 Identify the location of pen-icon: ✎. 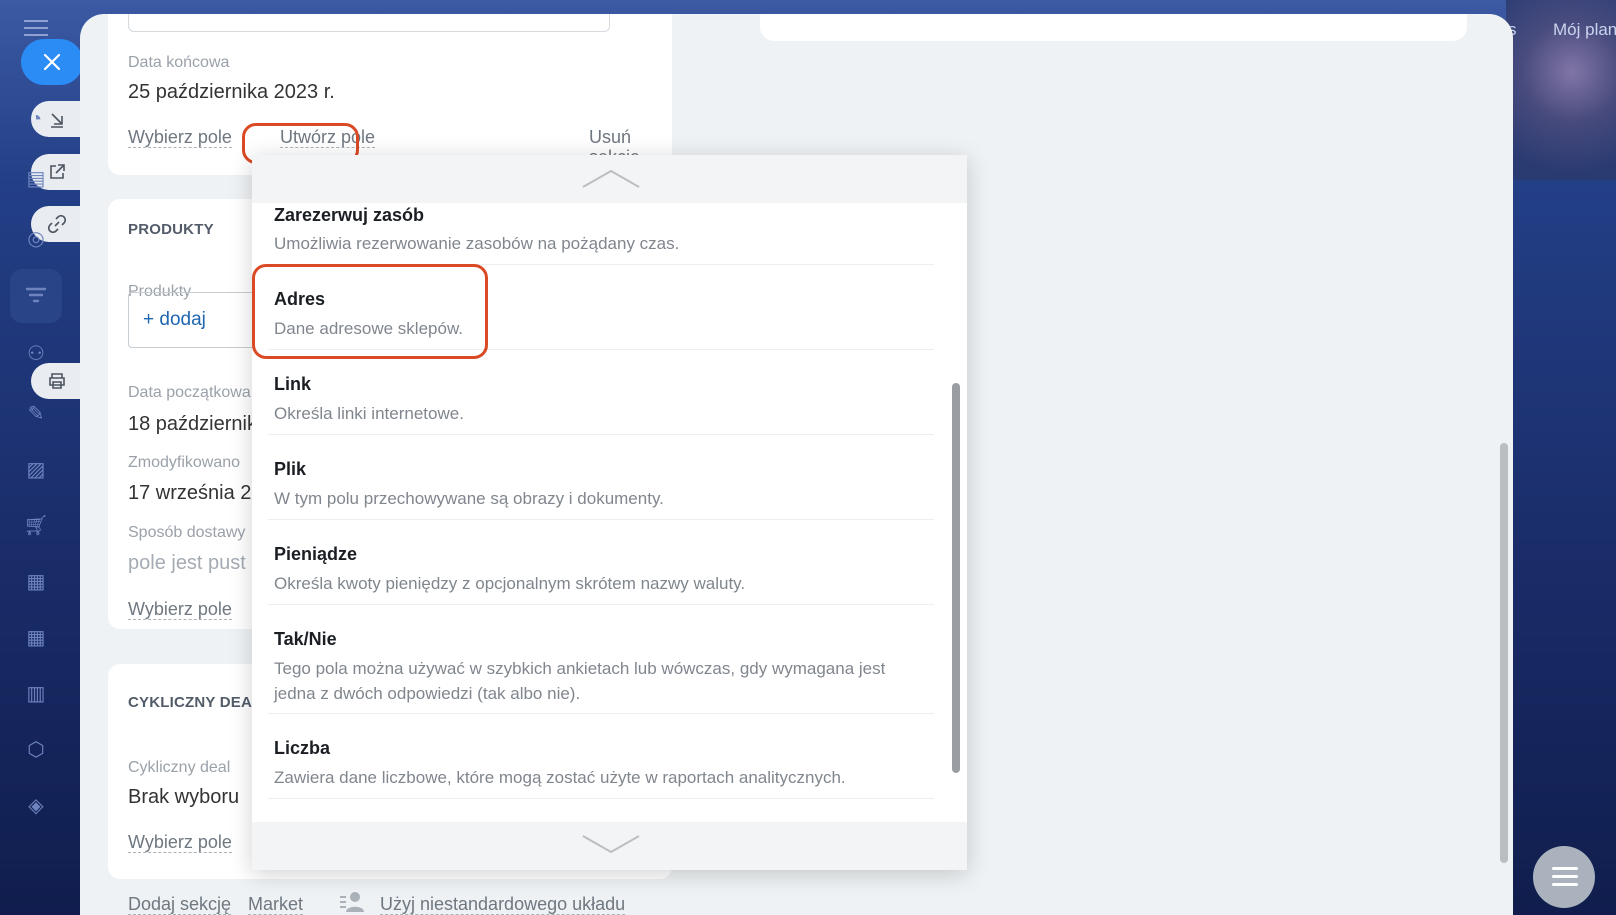
(36, 414).